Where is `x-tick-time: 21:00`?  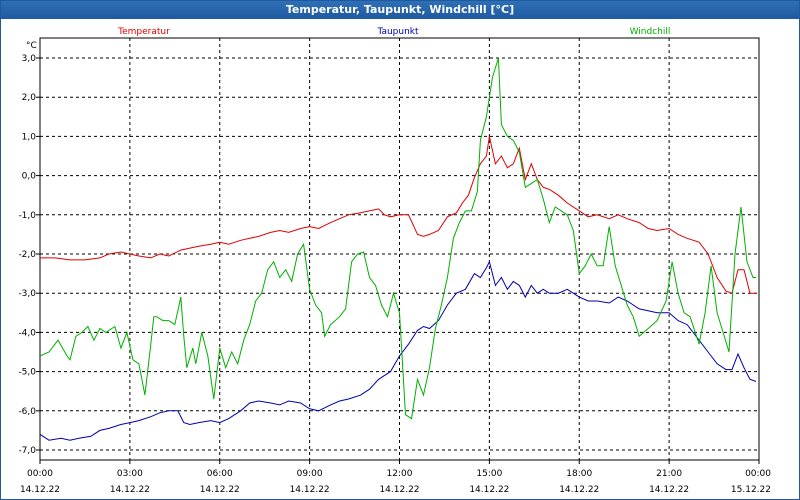 x-tick-time: 21:00 is located at coordinates (669, 474).